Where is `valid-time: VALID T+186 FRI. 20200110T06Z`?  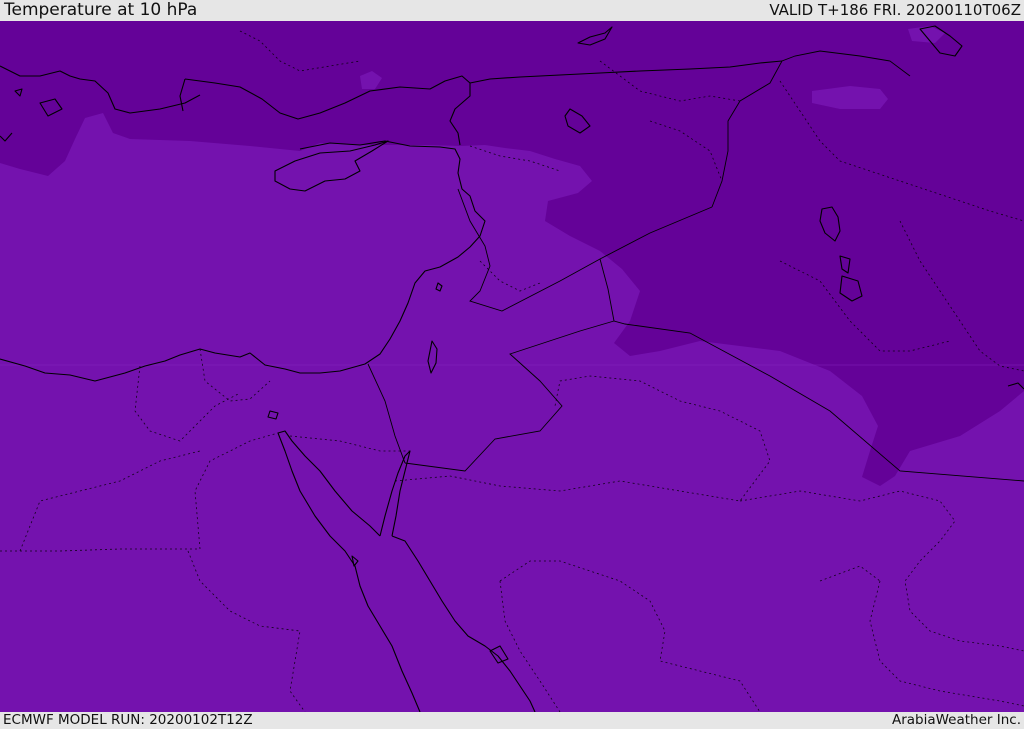 valid-time: VALID T+186 FRI. 20200110T06Z is located at coordinates (895, 10).